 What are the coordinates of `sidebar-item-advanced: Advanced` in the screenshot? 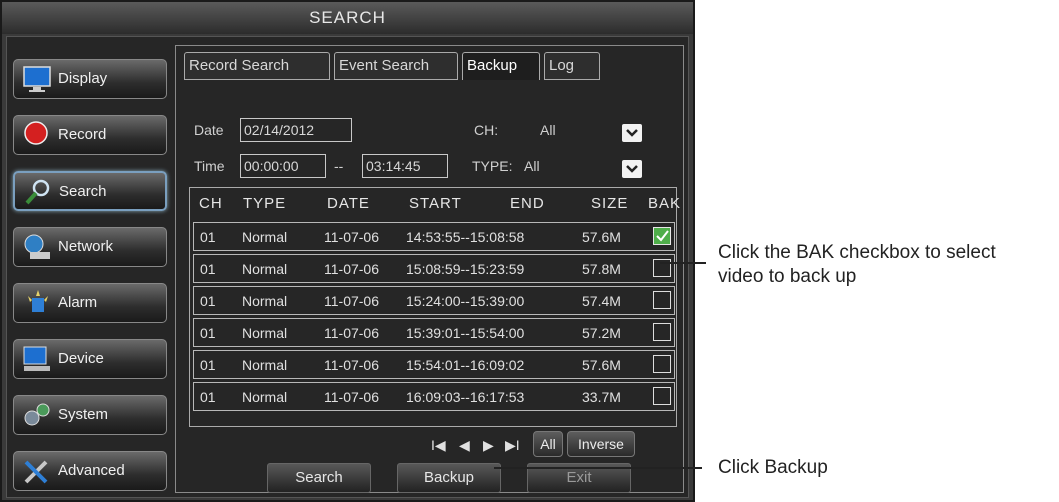 It's located at (90, 471).